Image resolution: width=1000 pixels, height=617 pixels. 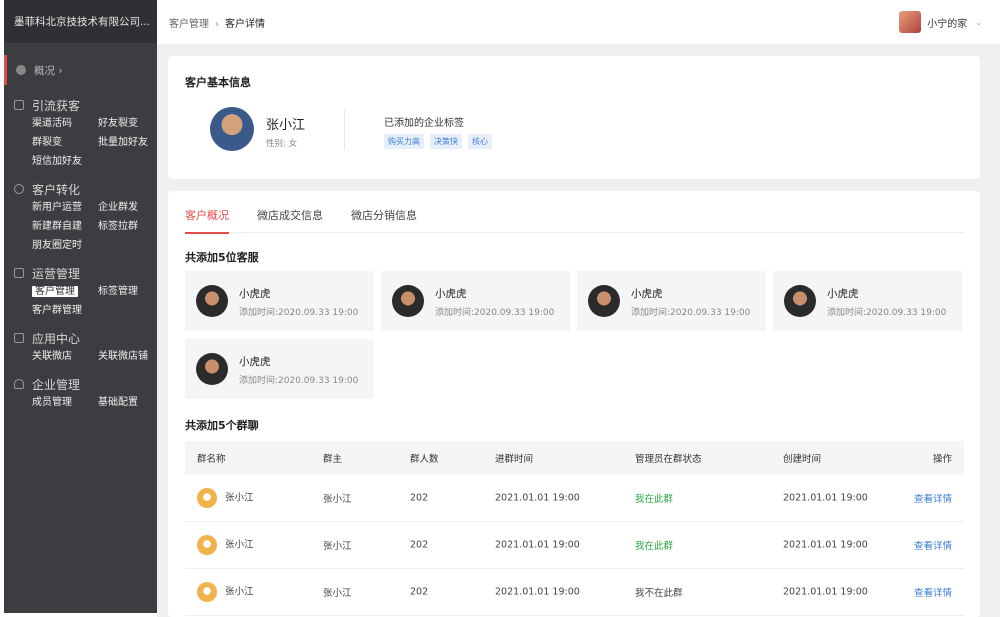 I want to click on customer-avatar, so click(x=232, y=129).